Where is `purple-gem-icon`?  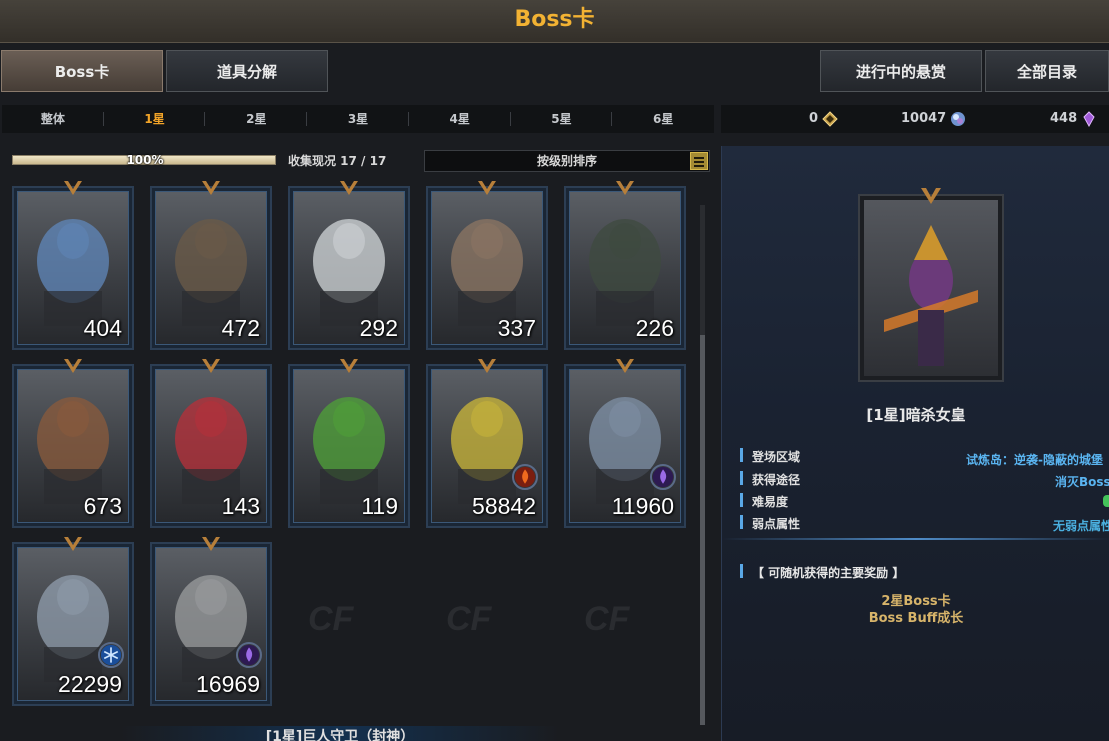
purple-gem-icon is located at coordinates (1089, 119).